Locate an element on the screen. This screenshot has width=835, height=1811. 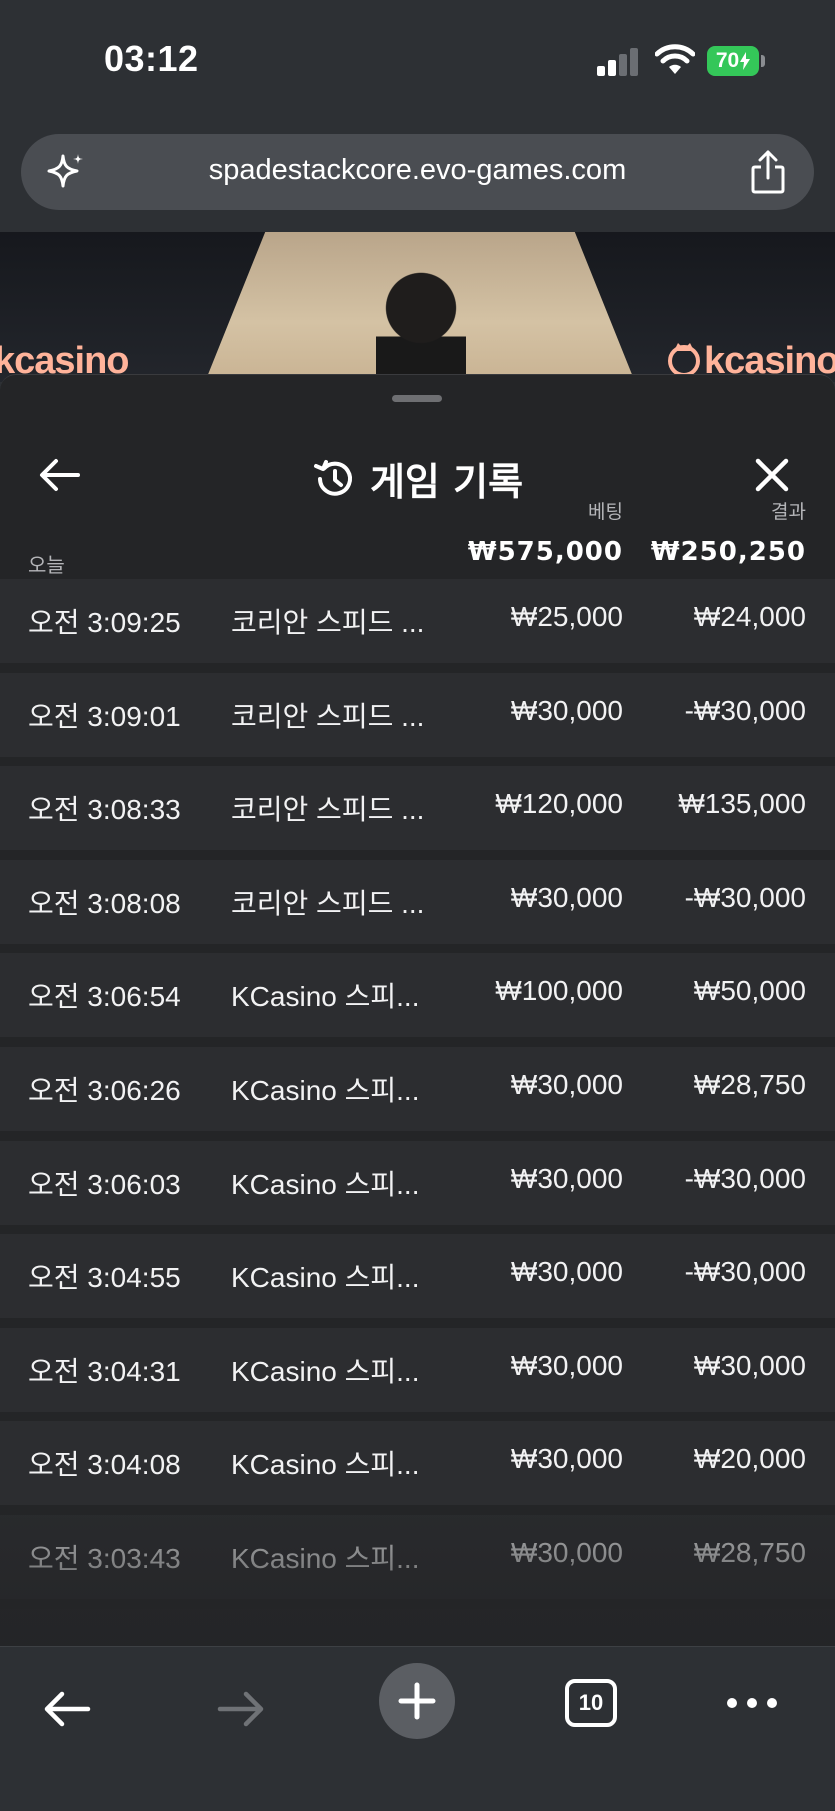
history-row: 오전 3:03:43 KCasino 스피... ₩30,000 ₩28,750 is located at coordinates (417, 1556).